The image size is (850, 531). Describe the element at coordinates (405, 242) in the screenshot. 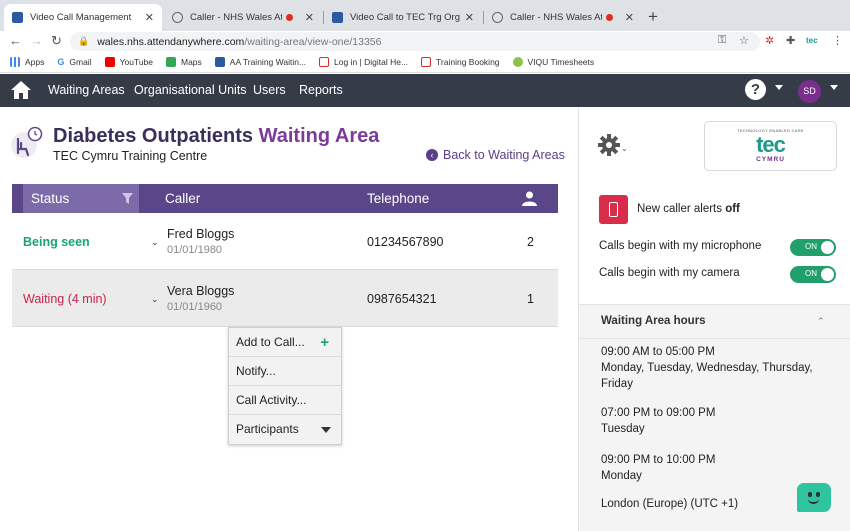

I see `caller-phone: 01234567890` at that location.